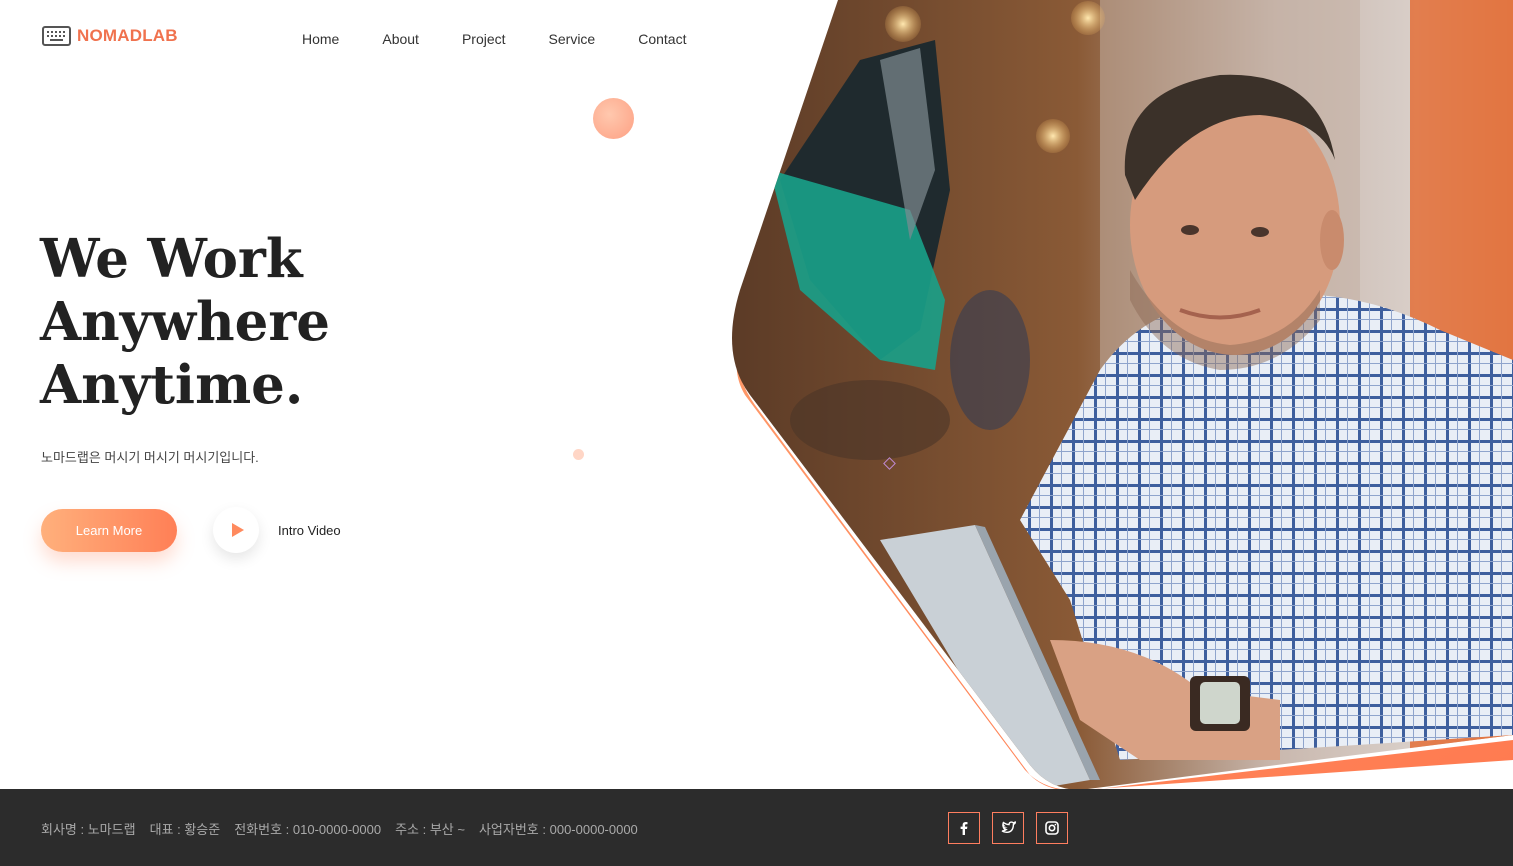 The image size is (1513, 866). What do you see at coordinates (150, 457) in the screenshot?
I see `hero-tagline: 노마드랩은 머시기 머시기 머시기입니다.` at bounding box center [150, 457].